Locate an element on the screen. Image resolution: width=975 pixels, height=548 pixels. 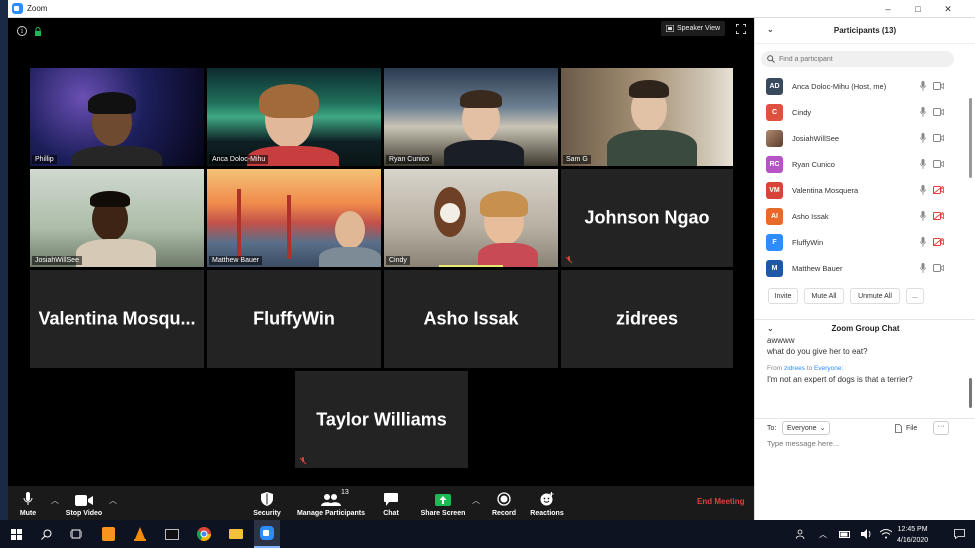
chat-recipient-row: To: Everyone ⌄ File ··· is located at coordinates (865, 428).